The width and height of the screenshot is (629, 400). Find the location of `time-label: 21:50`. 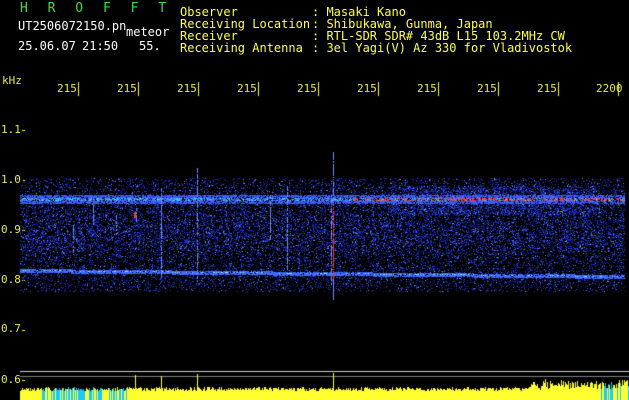

time-label: 21:50 is located at coordinates (100, 46).